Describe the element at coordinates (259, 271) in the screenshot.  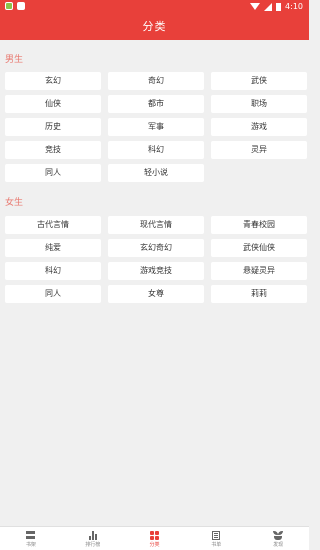
I see `category-button: 悬疑灵异` at that location.